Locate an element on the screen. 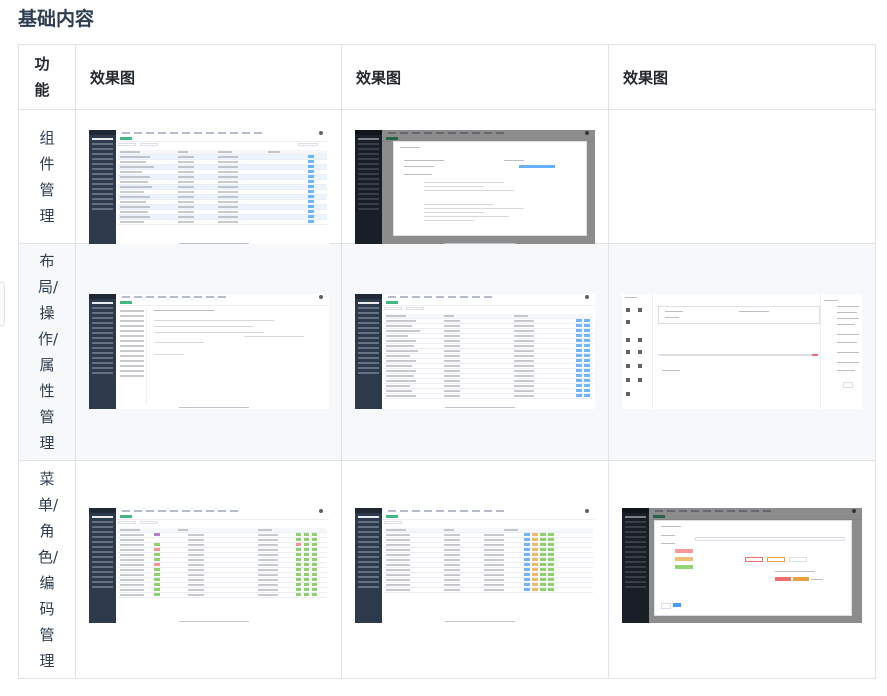 This screenshot has height=696, width=887. property-designer-screenshot is located at coordinates (742, 351).